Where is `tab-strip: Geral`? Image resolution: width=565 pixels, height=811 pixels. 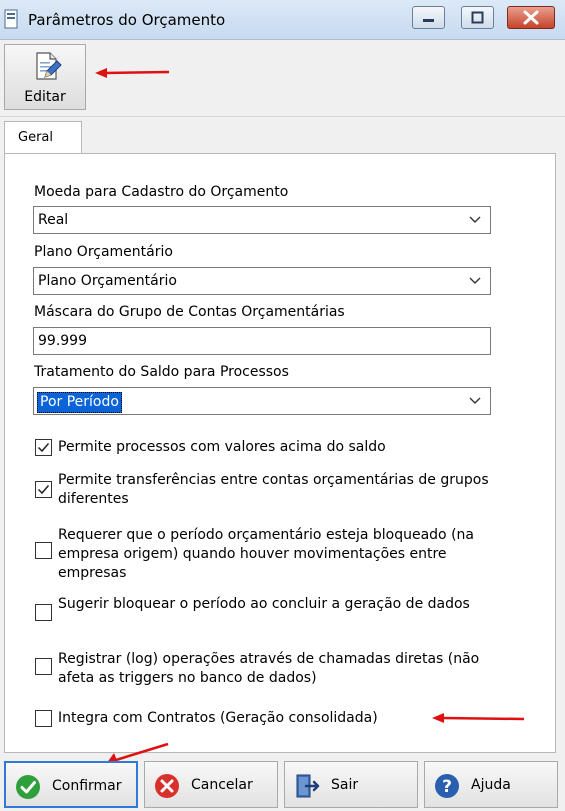 tab-strip: Geral is located at coordinates (282, 138).